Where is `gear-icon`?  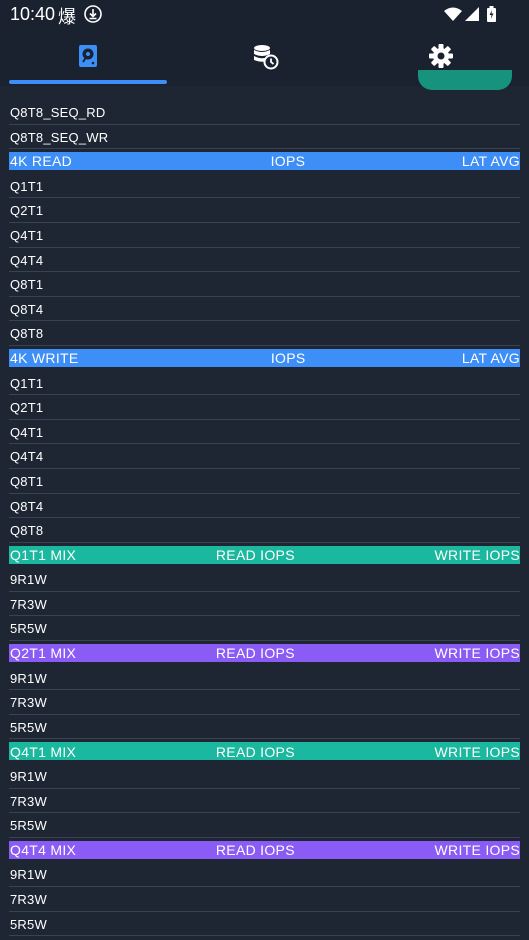 gear-icon is located at coordinates (441, 56).